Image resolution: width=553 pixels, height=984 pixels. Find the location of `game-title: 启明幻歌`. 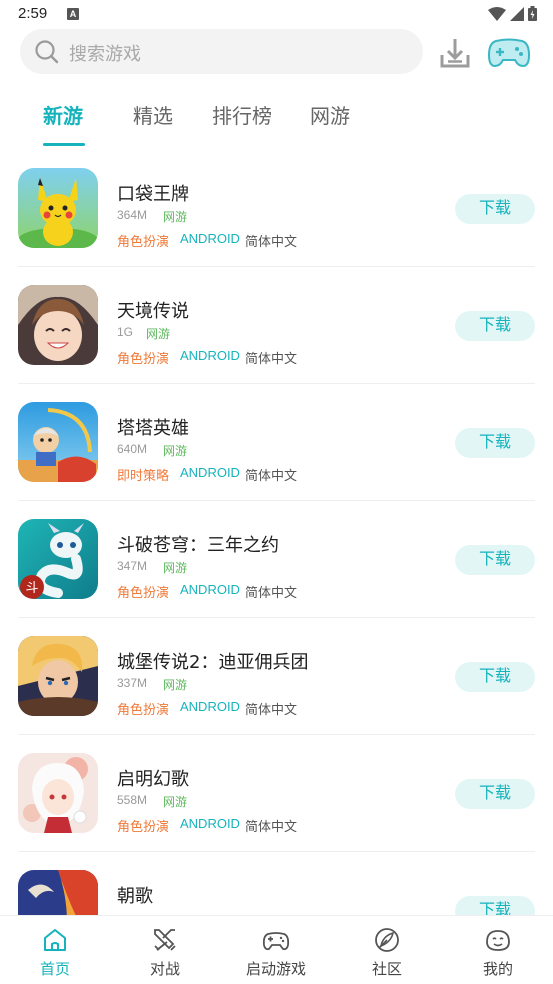

game-title: 启明幻歌 is located at coordinates (153, 779).